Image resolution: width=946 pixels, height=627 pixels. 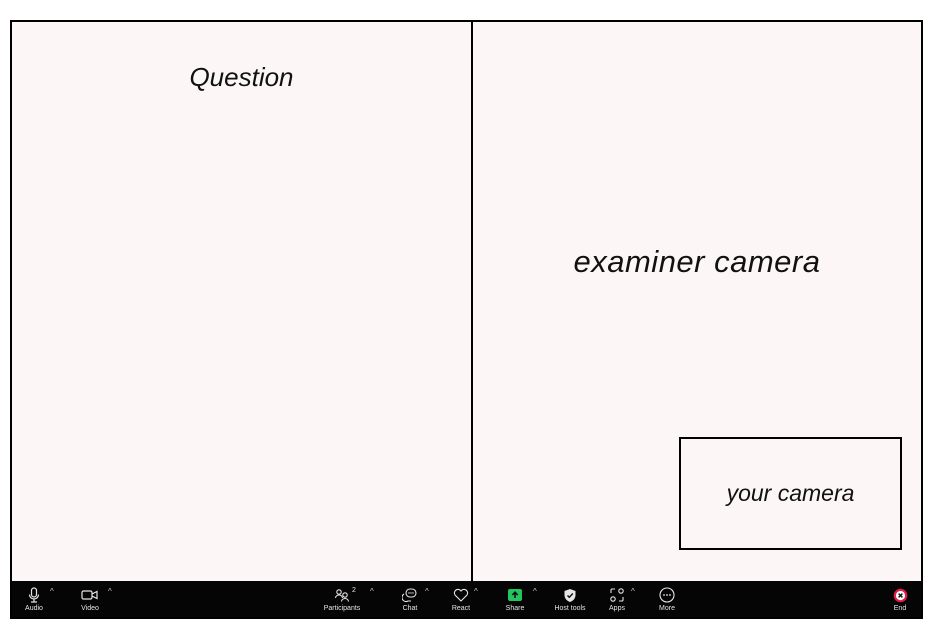 I want to click on more-button: More, so click(x=667, y=599).